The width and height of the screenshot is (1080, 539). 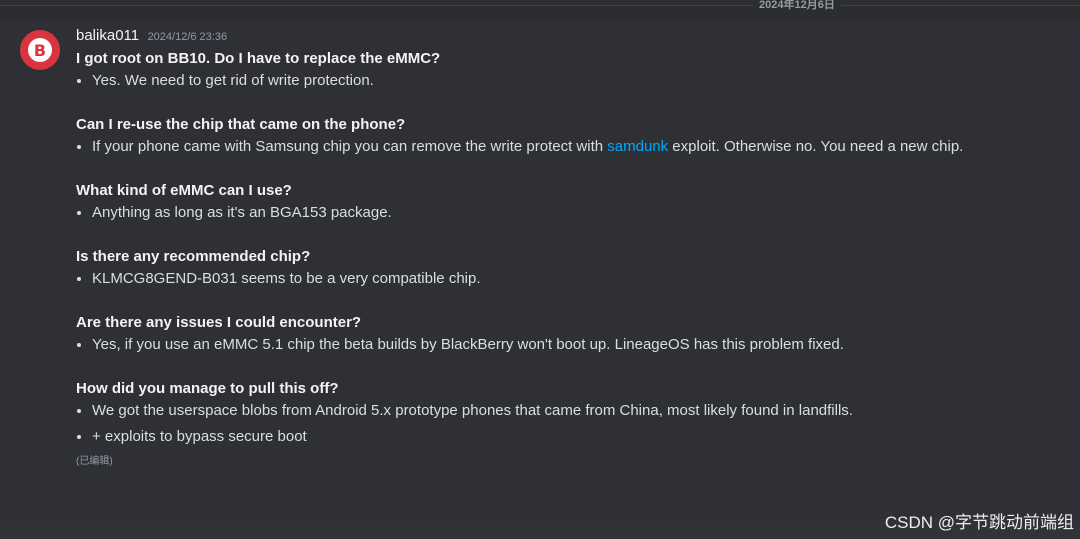 What do you see at coordinates (637, 146) in the screenshot?
I see `samdunk-link: samdunk` at bounding box center [637, 146].